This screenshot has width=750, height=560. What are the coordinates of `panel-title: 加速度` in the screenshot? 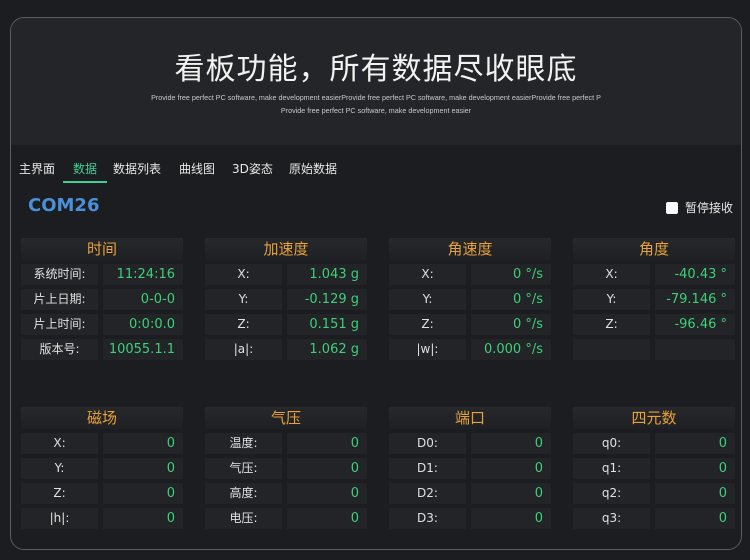 It's located at (286, 249).